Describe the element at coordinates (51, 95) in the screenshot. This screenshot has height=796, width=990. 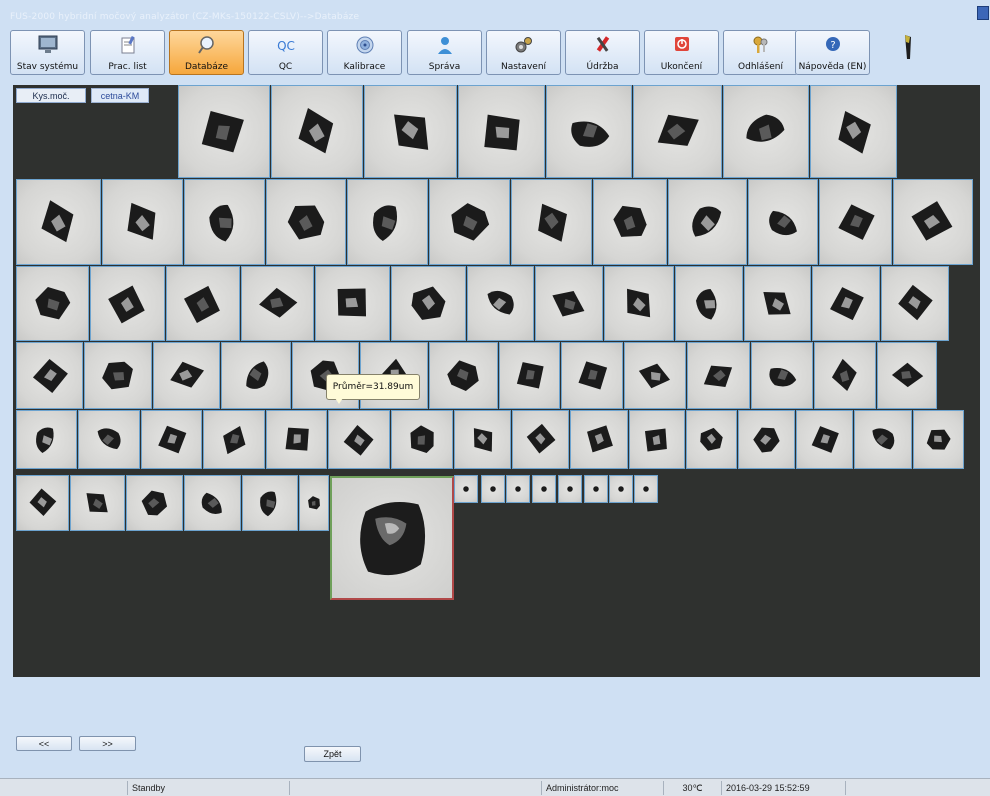
I see `filter-kys-moc-button: Kys.moč.` at that location.